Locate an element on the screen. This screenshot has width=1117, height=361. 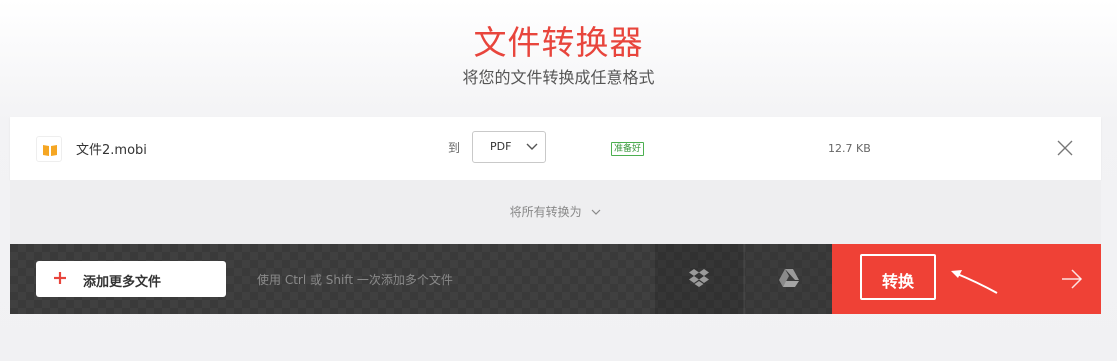
convert-button: 转换 is located at coordinates (898, 277).